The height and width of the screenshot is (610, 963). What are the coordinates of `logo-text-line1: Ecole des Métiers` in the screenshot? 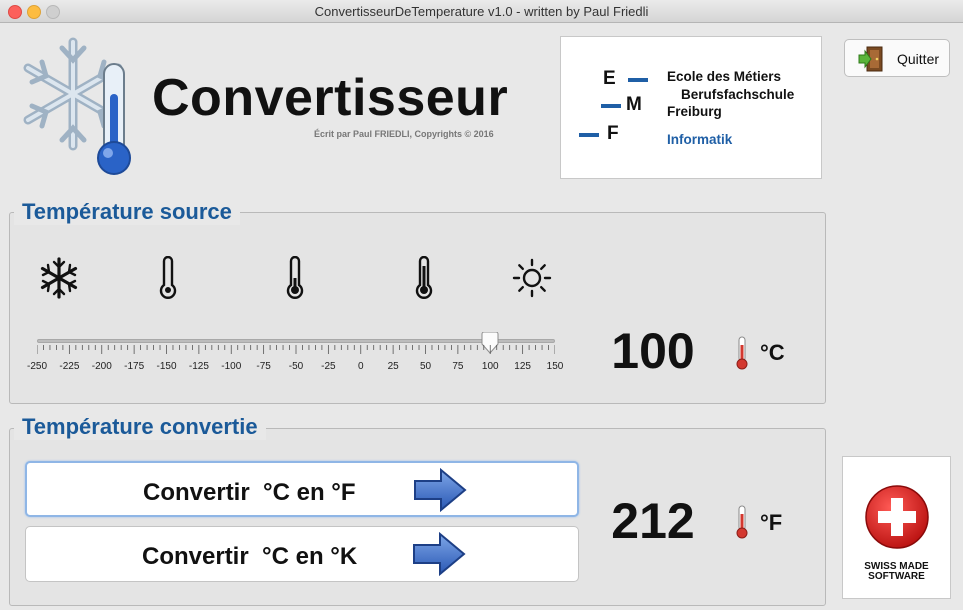 It's located at (724, 76).